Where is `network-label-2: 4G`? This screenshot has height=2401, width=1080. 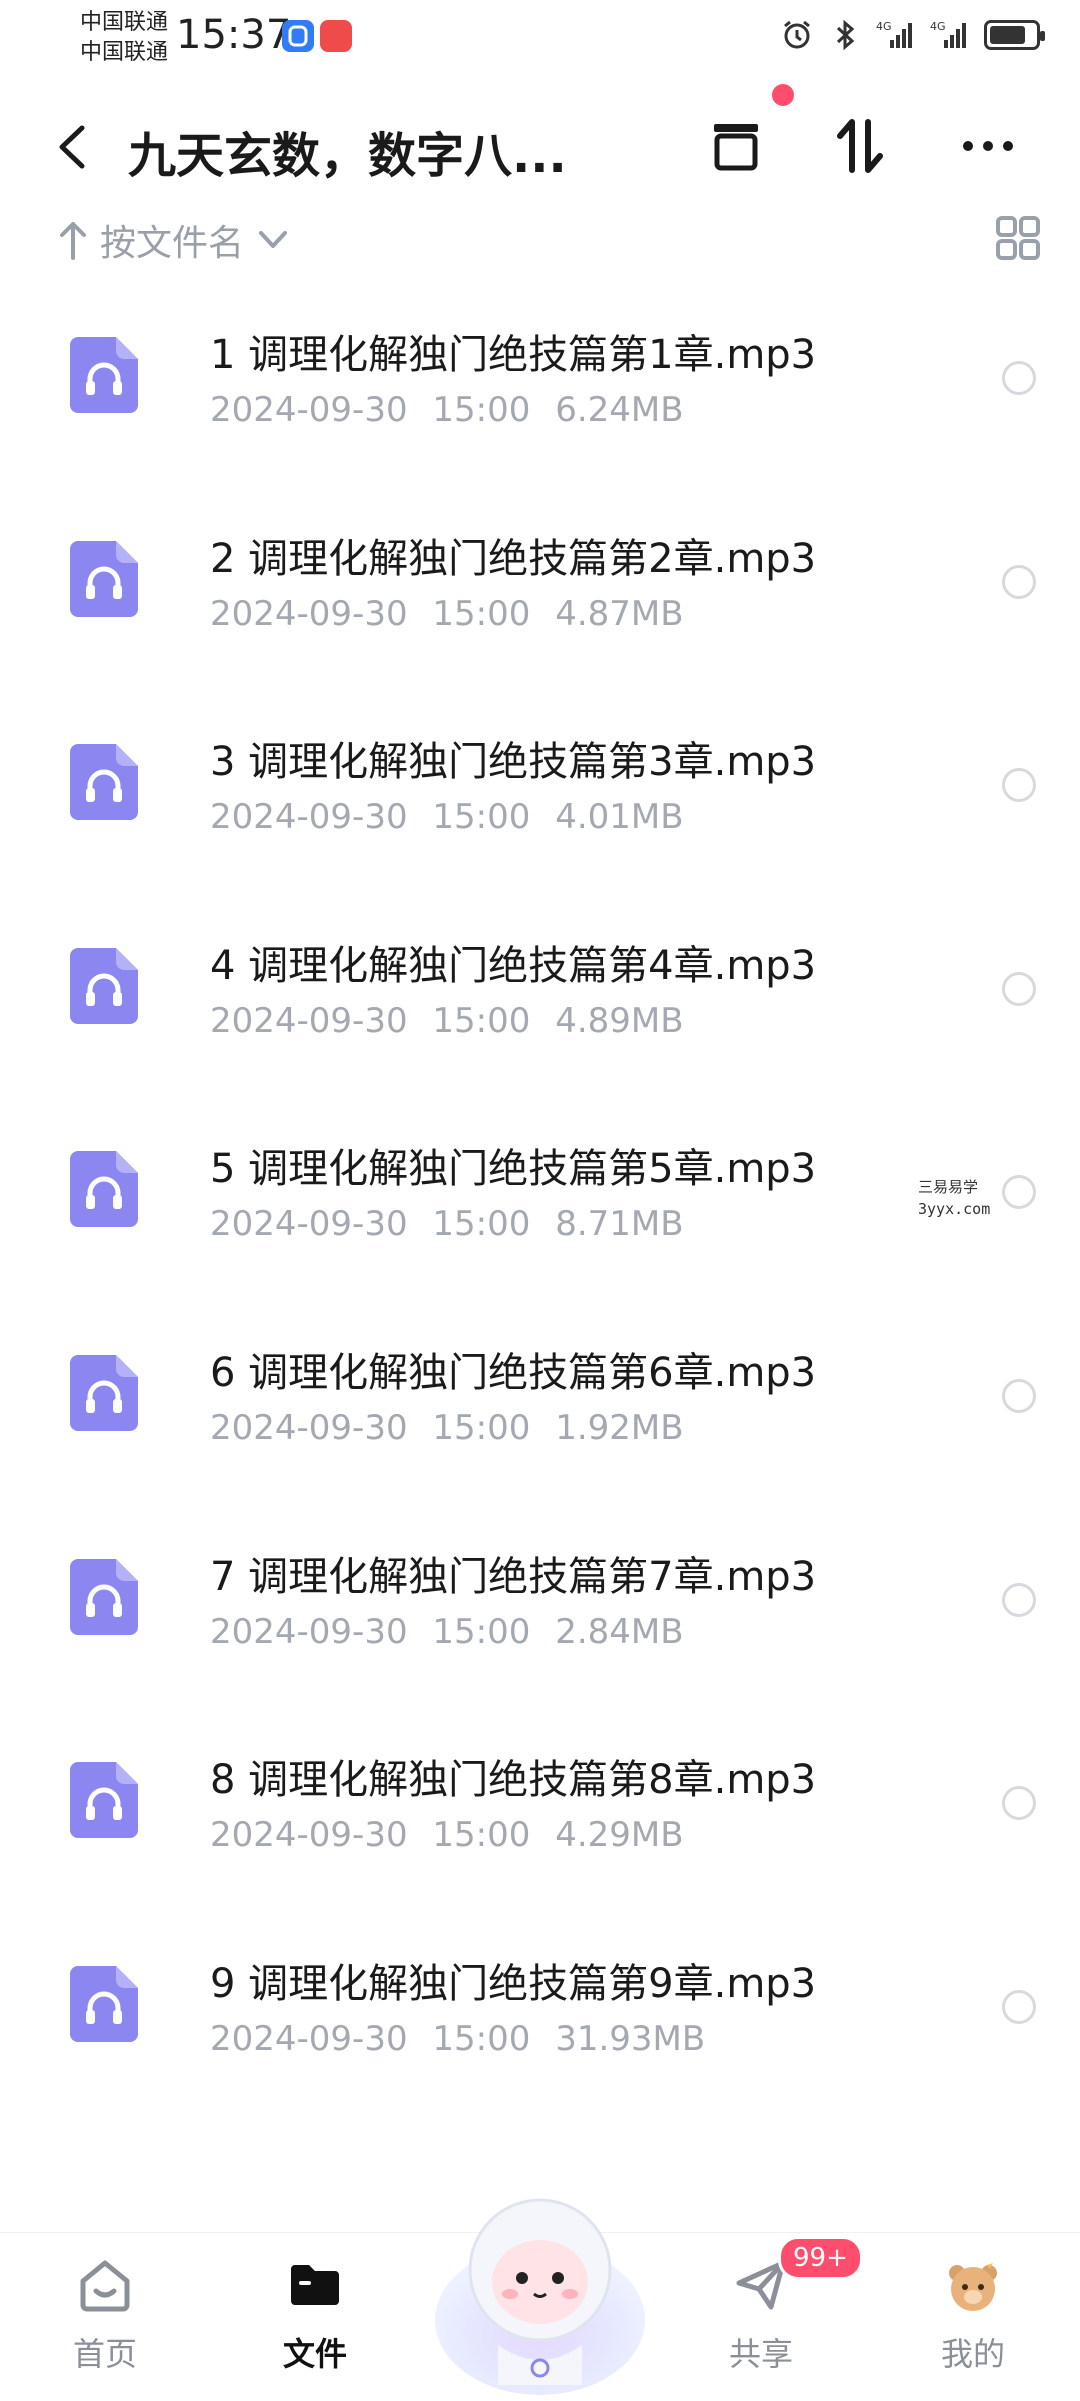
network-label-2: 4G is located at coordinates (938, 26).